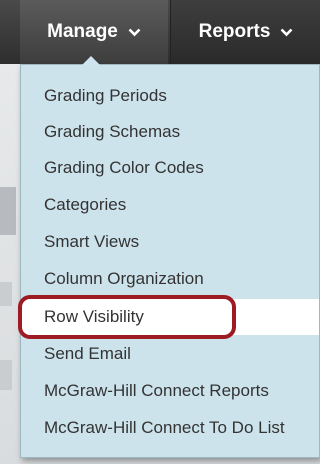 Image resolution: width=320 pixels, height=464 pixels. Describe the element at coordinates (92, 241) in the screenshot. I see `menu-item-label: Smart Views` at that location.